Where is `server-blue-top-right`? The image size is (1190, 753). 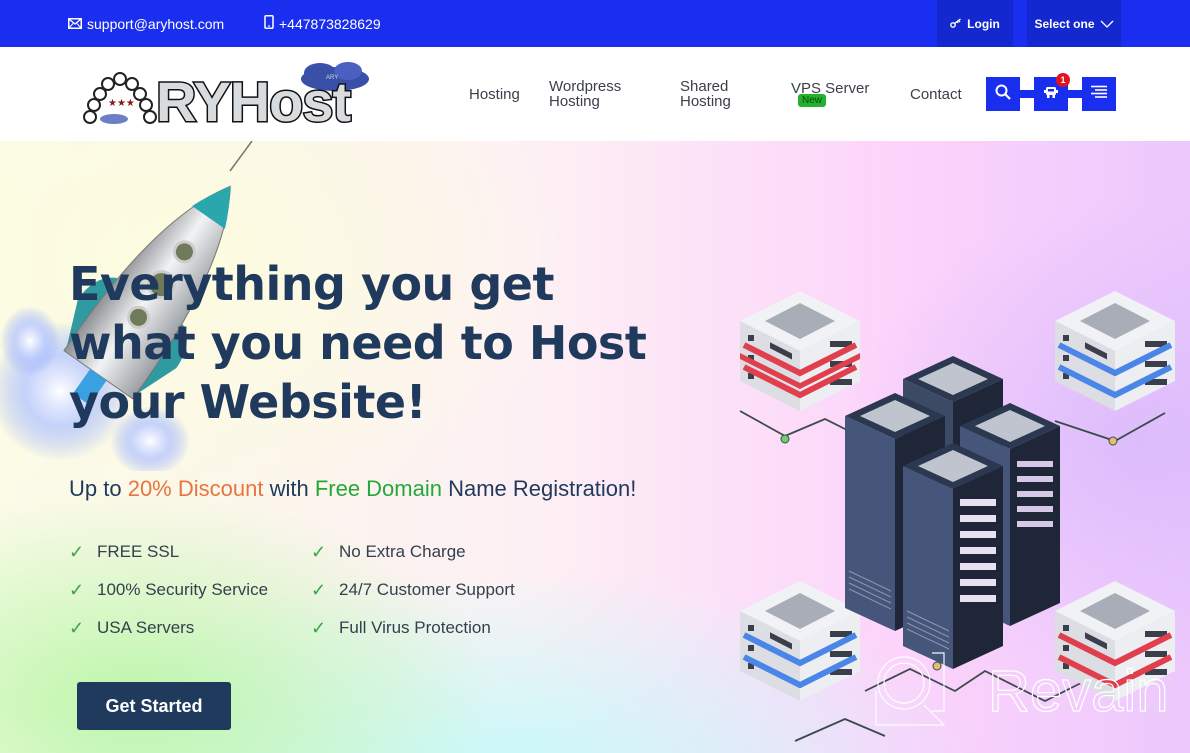 server-blue-top-right is located at coordinates (1115, 351).